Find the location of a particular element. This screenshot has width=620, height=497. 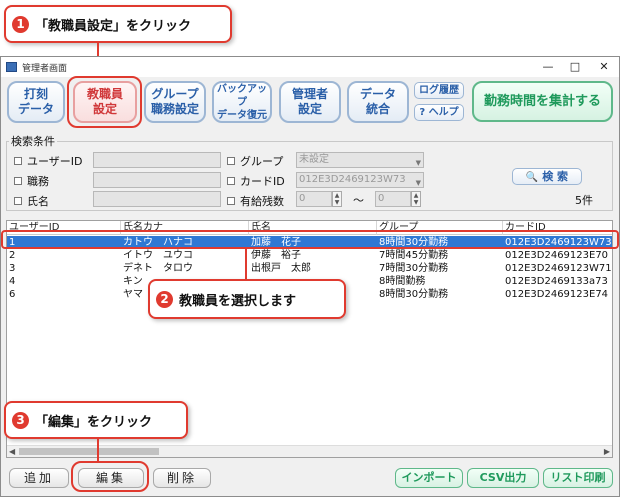

result-count: 5件 is located at coordinates (584, 200).